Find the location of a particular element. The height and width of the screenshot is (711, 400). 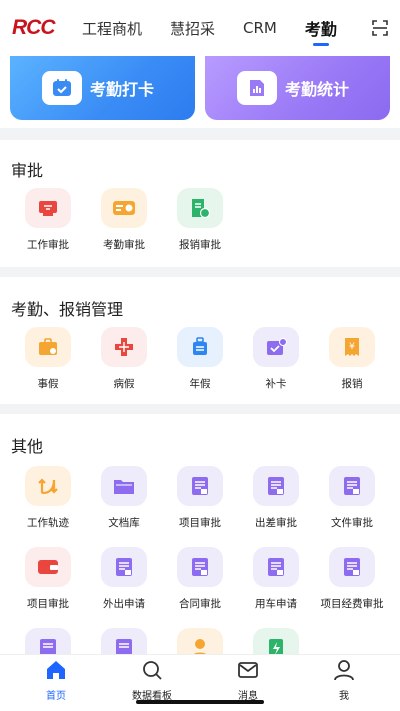

reimburse-approval-label: 报销审批 is located at coordinates (200, 245).